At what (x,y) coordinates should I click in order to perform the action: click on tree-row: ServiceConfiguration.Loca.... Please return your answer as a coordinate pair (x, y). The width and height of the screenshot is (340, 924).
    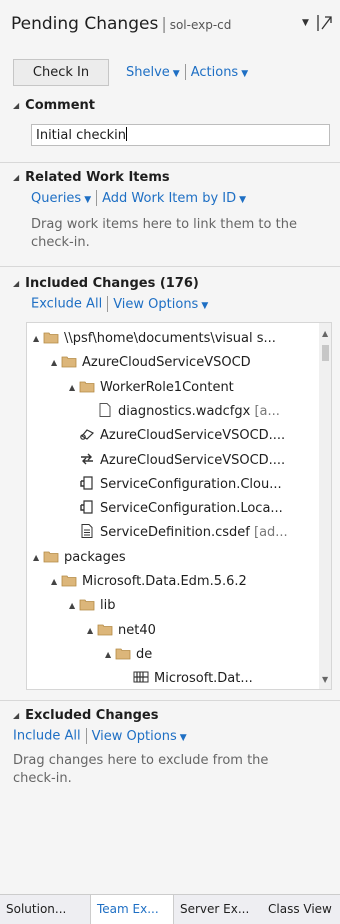
    Looking at the image, I should click on (176, 509).